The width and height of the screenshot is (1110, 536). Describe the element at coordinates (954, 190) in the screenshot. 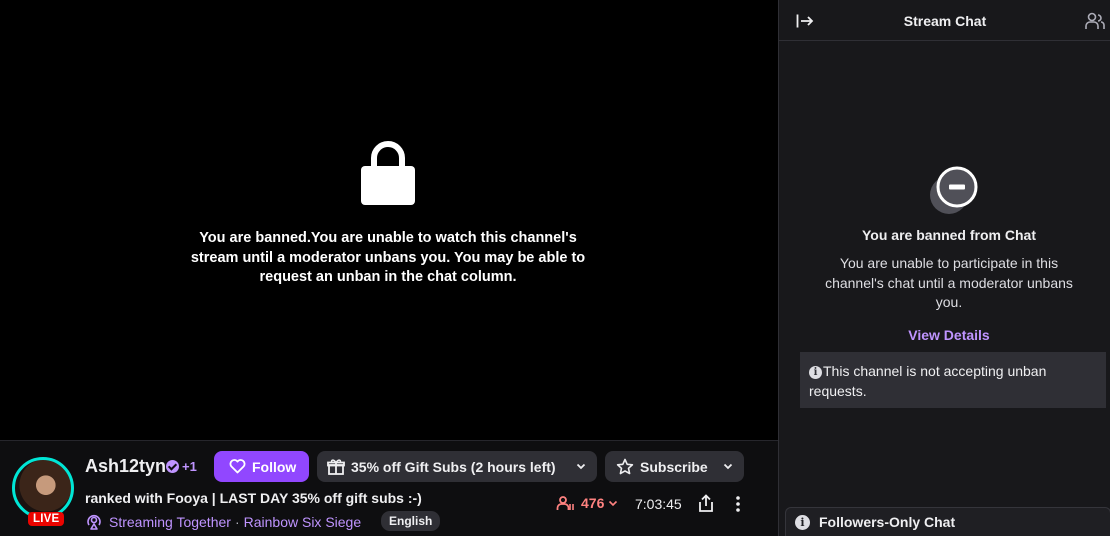

I see `banned-icon` at that location.